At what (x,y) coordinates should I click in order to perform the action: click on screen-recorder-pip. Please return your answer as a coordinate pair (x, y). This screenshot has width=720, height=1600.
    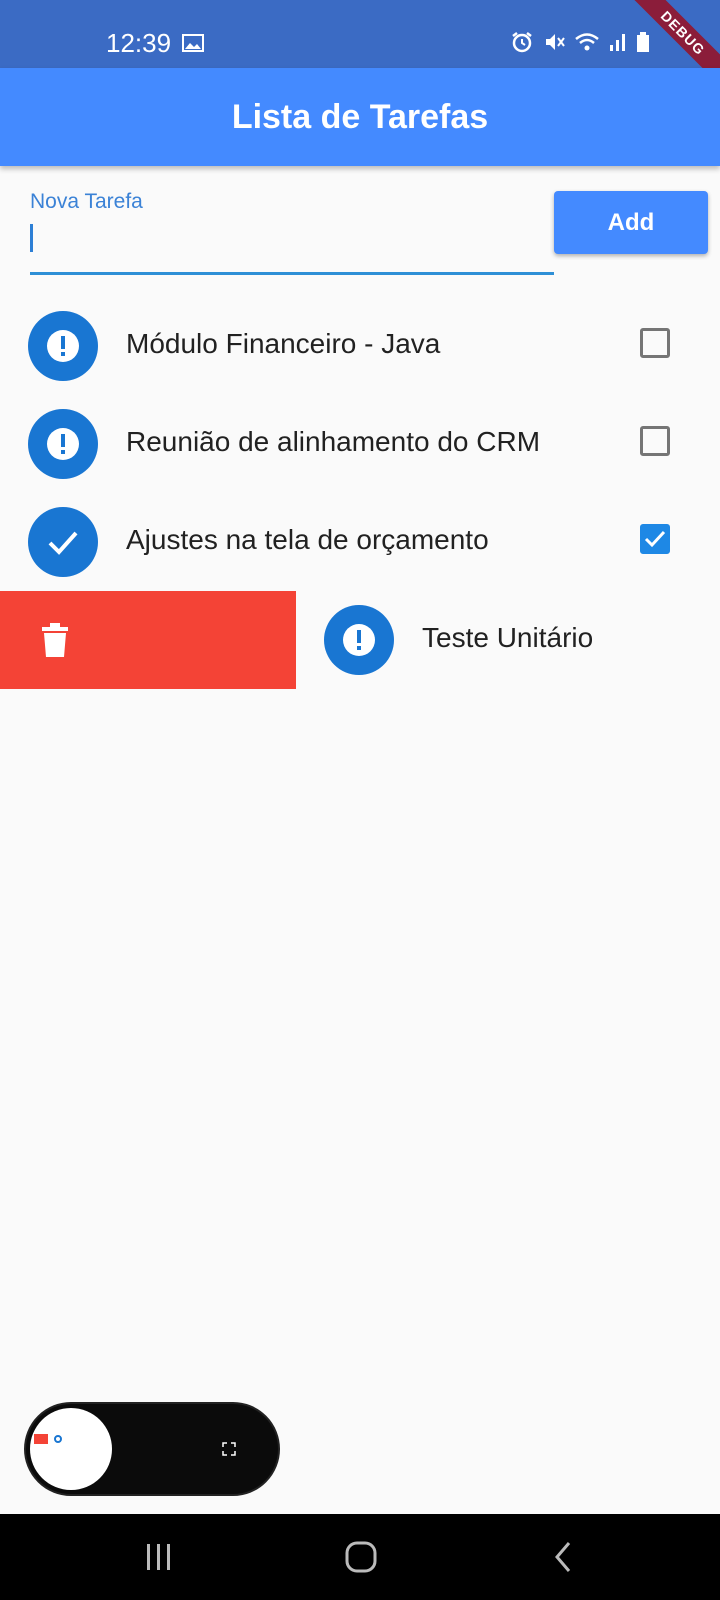
    Looking at the image, I should click on (152, 1449).